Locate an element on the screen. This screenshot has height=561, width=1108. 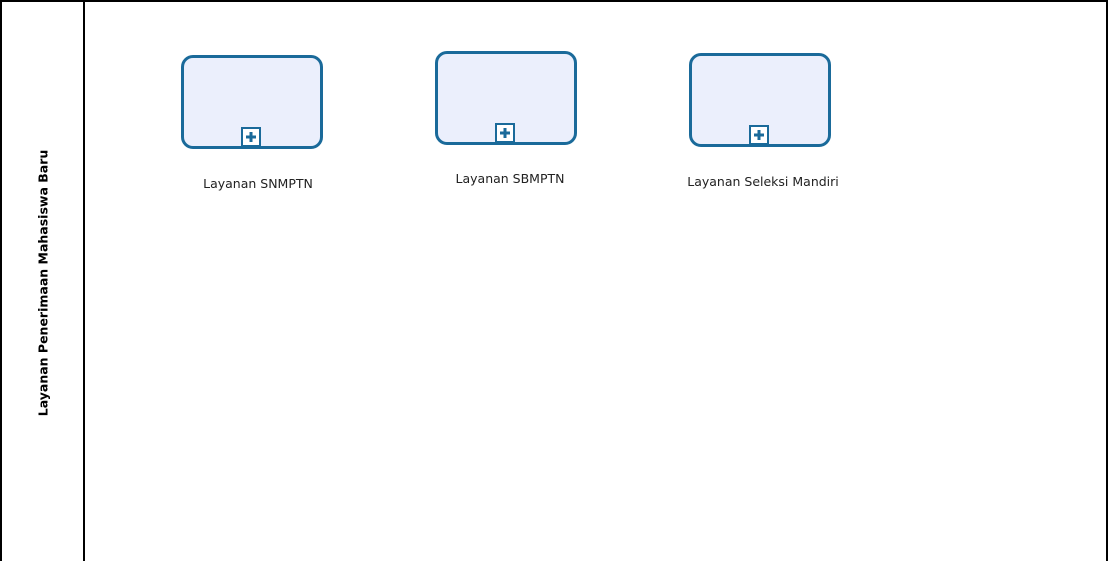
subprocess-snmptn is located at coordinates (252, 102).